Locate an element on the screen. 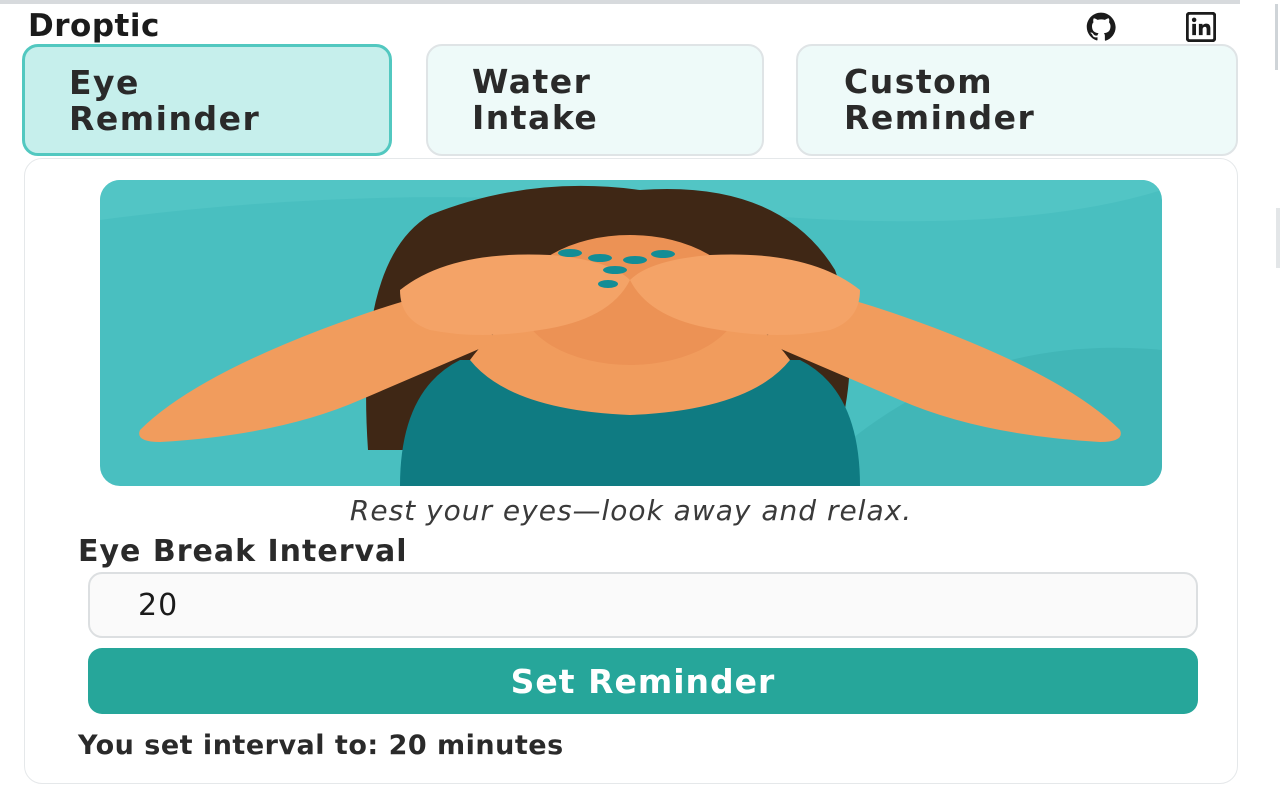  window-top-border is located at coordinates (640, 2).